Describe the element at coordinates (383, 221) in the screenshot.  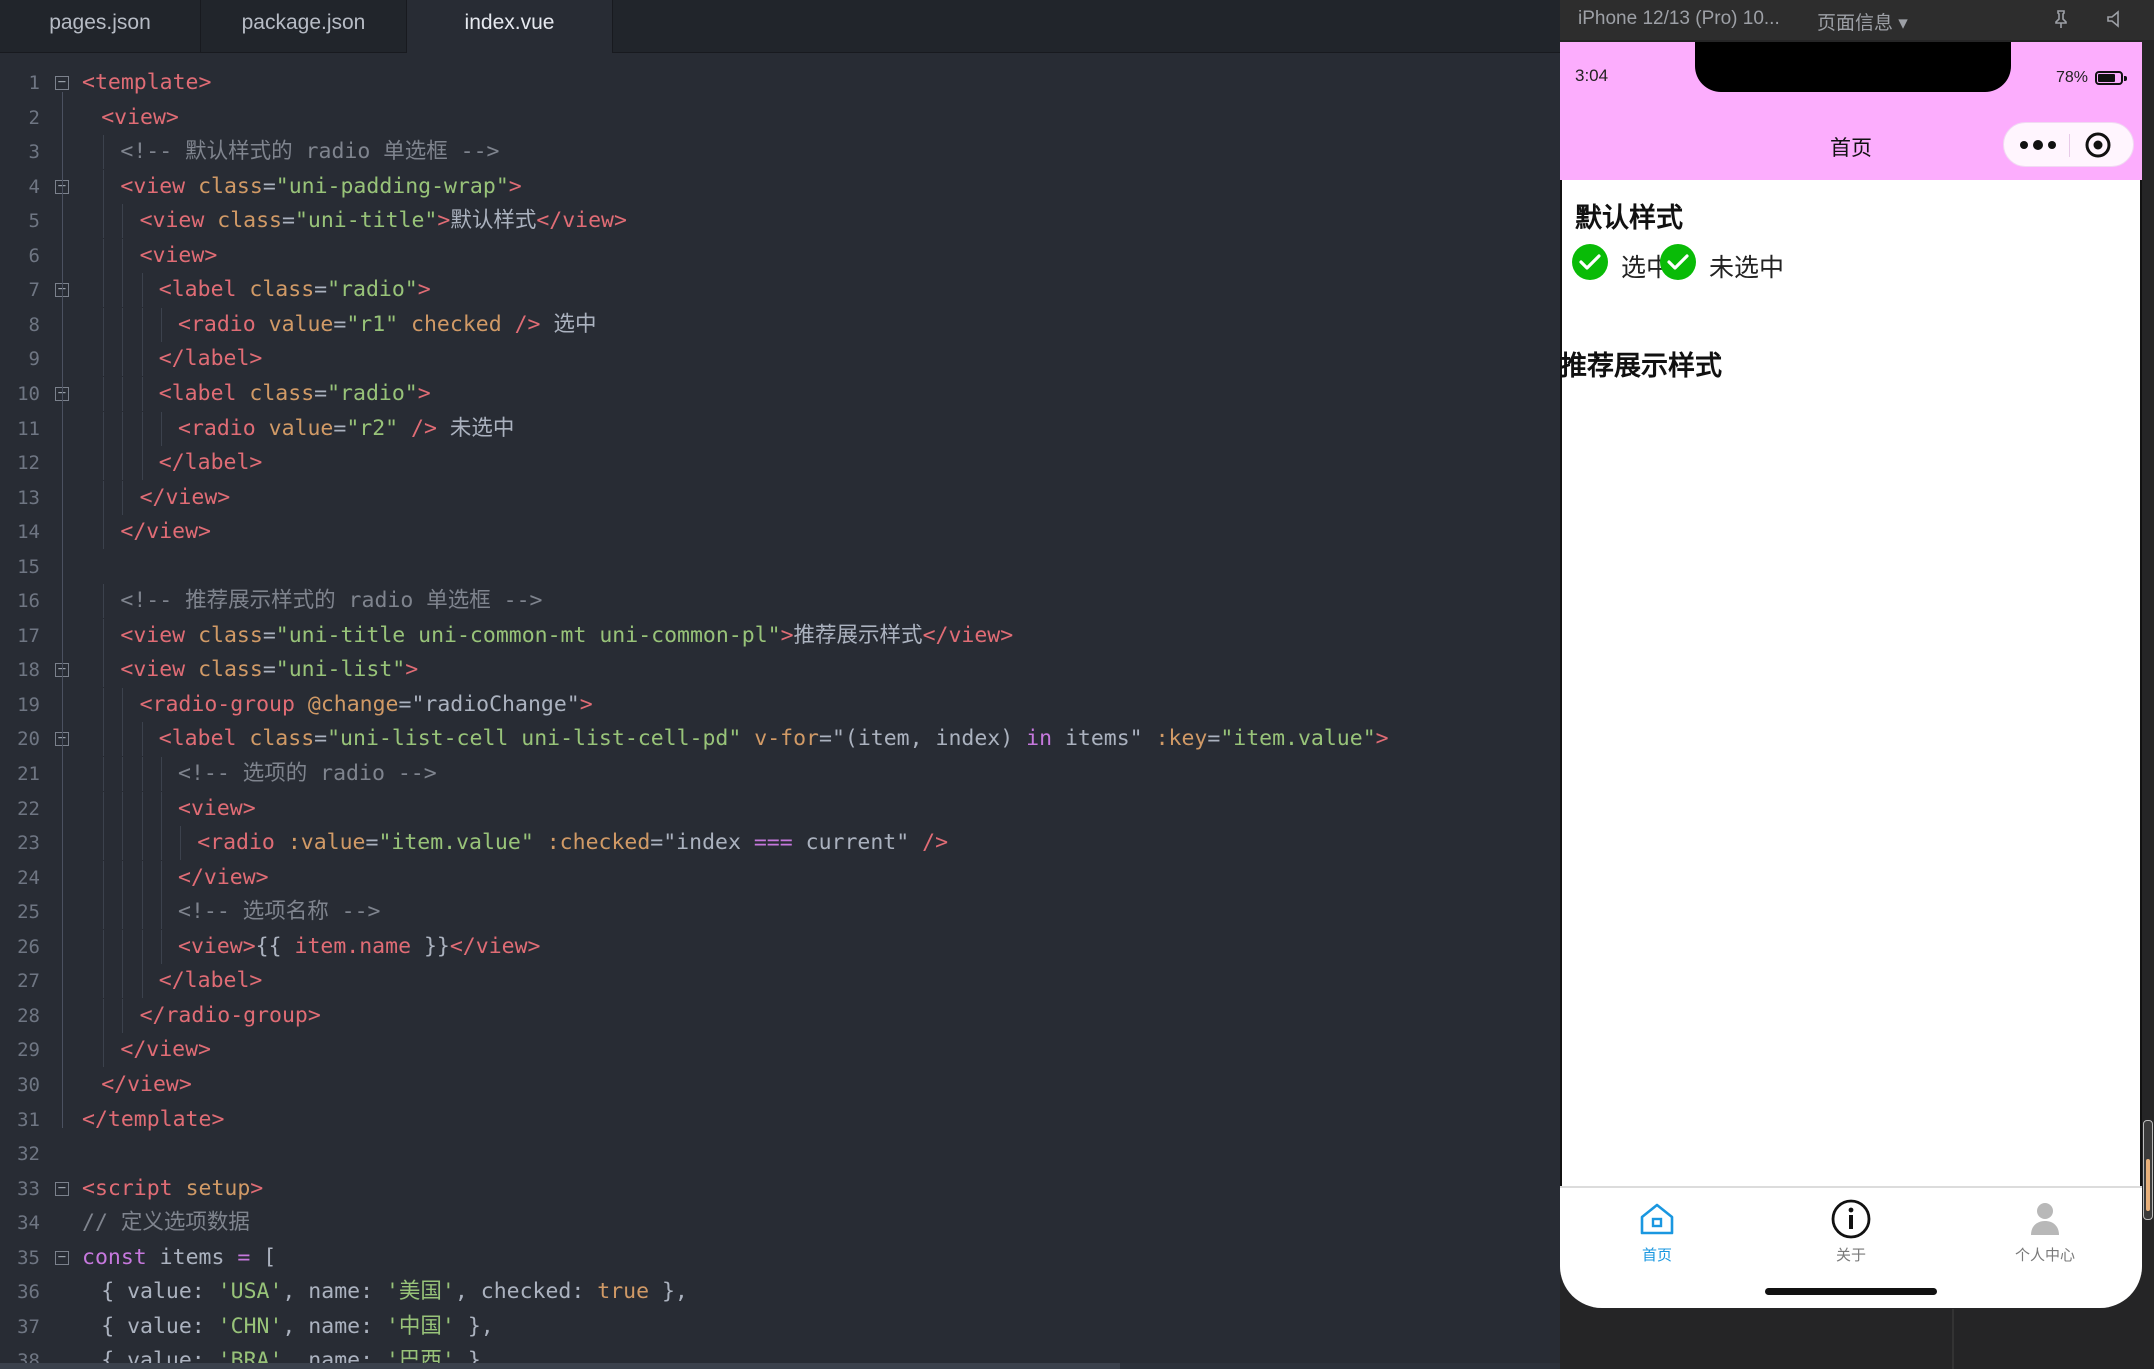
I see `code-text: <view class="uni-title">默认样式</view>` at that location.